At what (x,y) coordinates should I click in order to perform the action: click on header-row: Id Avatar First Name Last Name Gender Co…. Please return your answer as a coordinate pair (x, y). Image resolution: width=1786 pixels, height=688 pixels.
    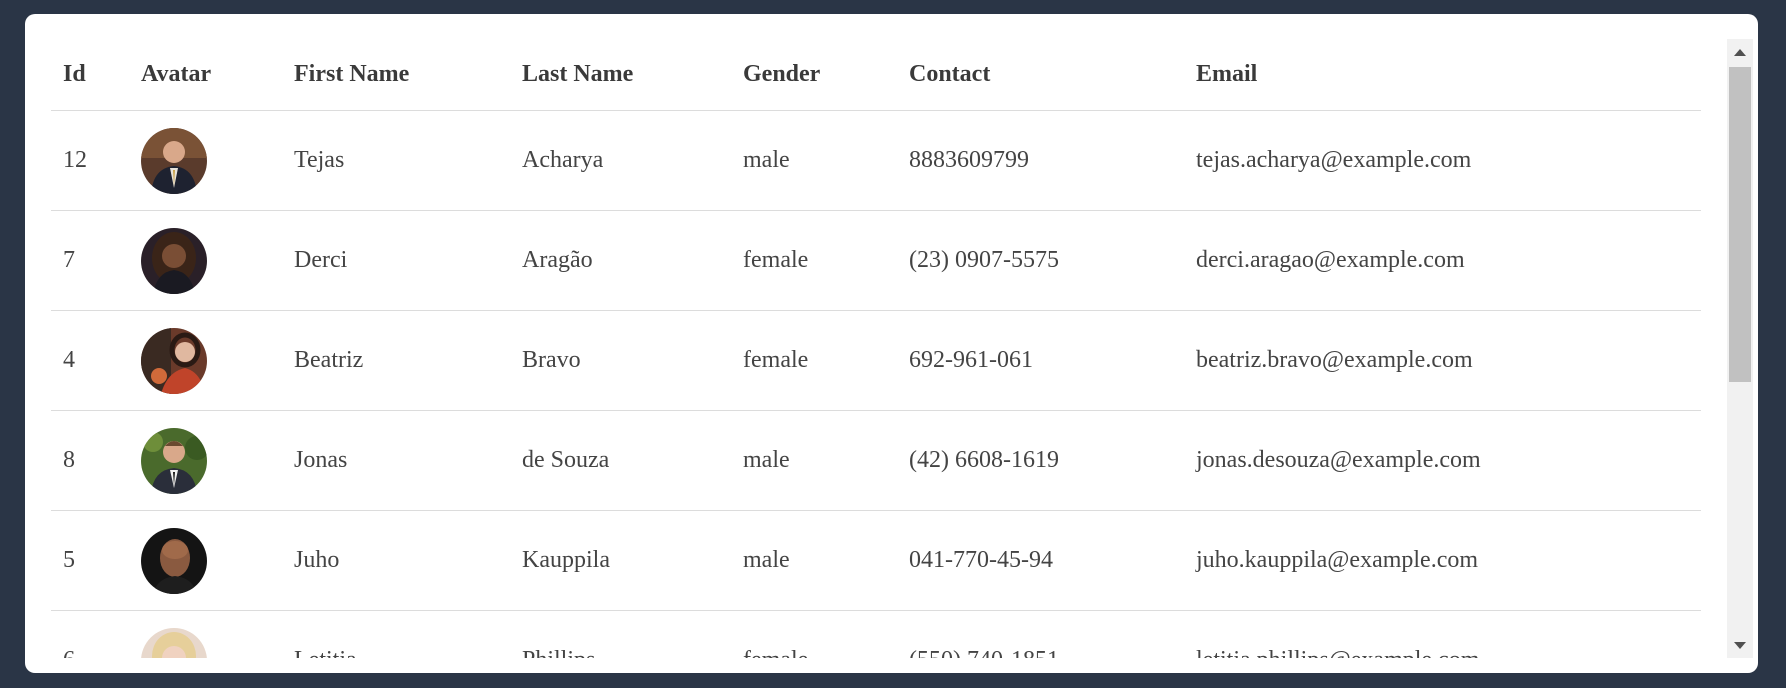
    Looking at the image, I should click on (876, 75).